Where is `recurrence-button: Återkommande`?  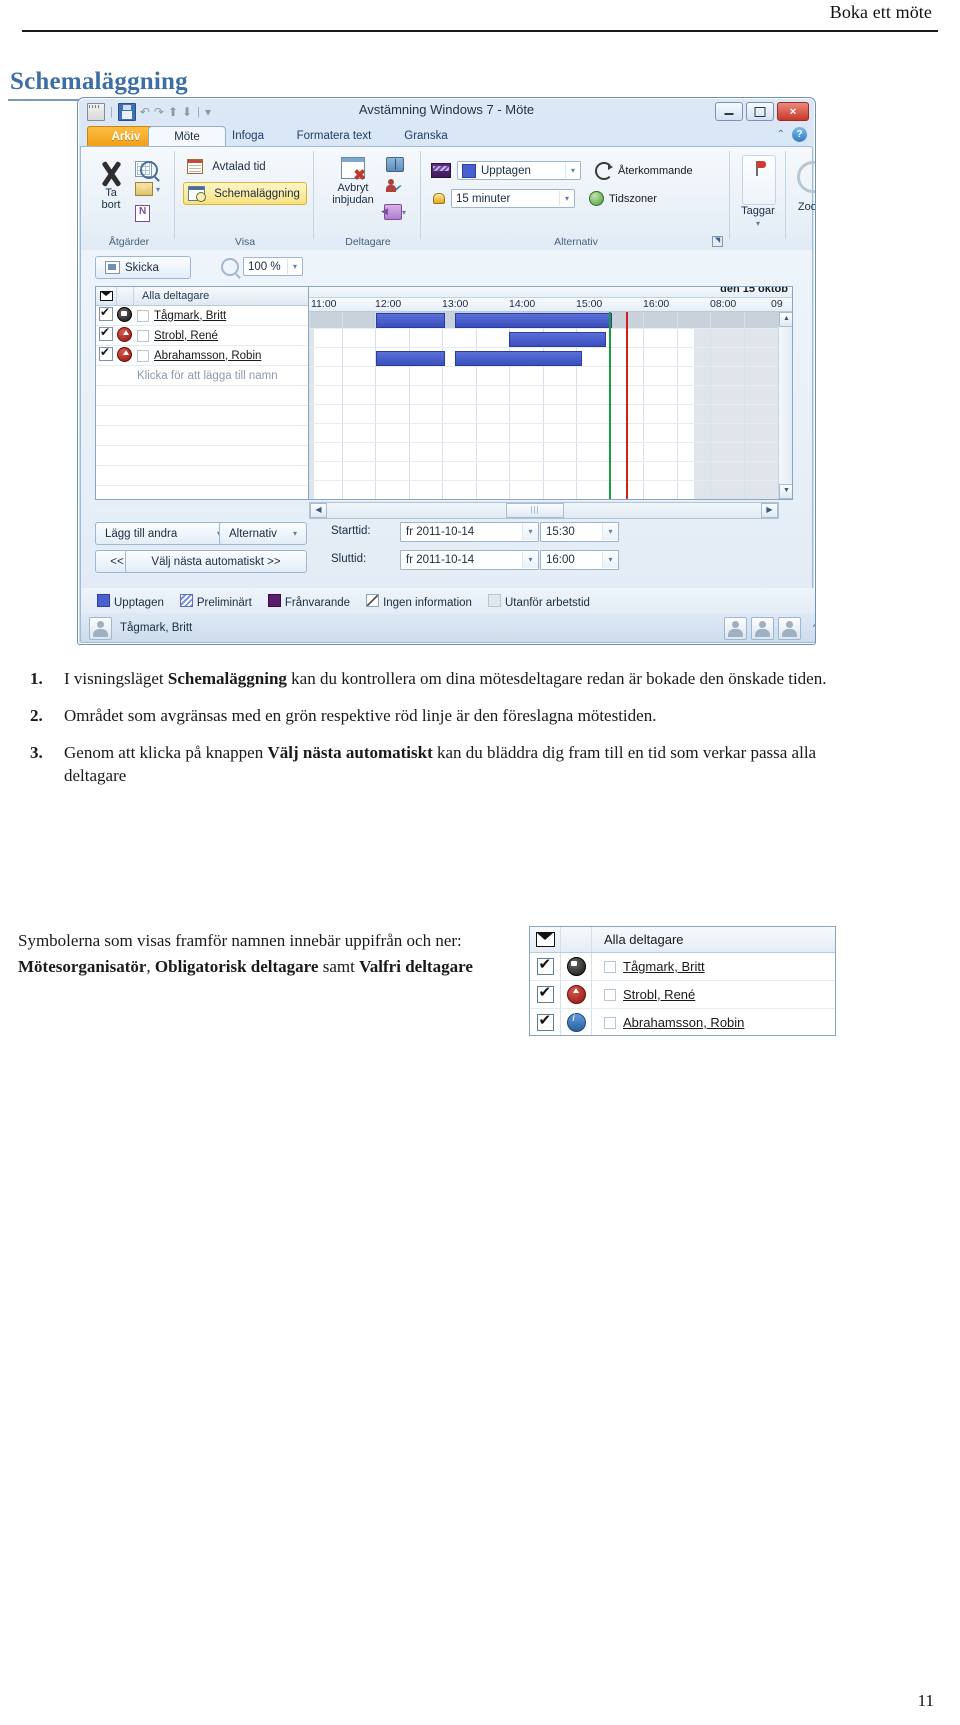
recurrence-button: Återkommande is located at coordinates (644, 170).